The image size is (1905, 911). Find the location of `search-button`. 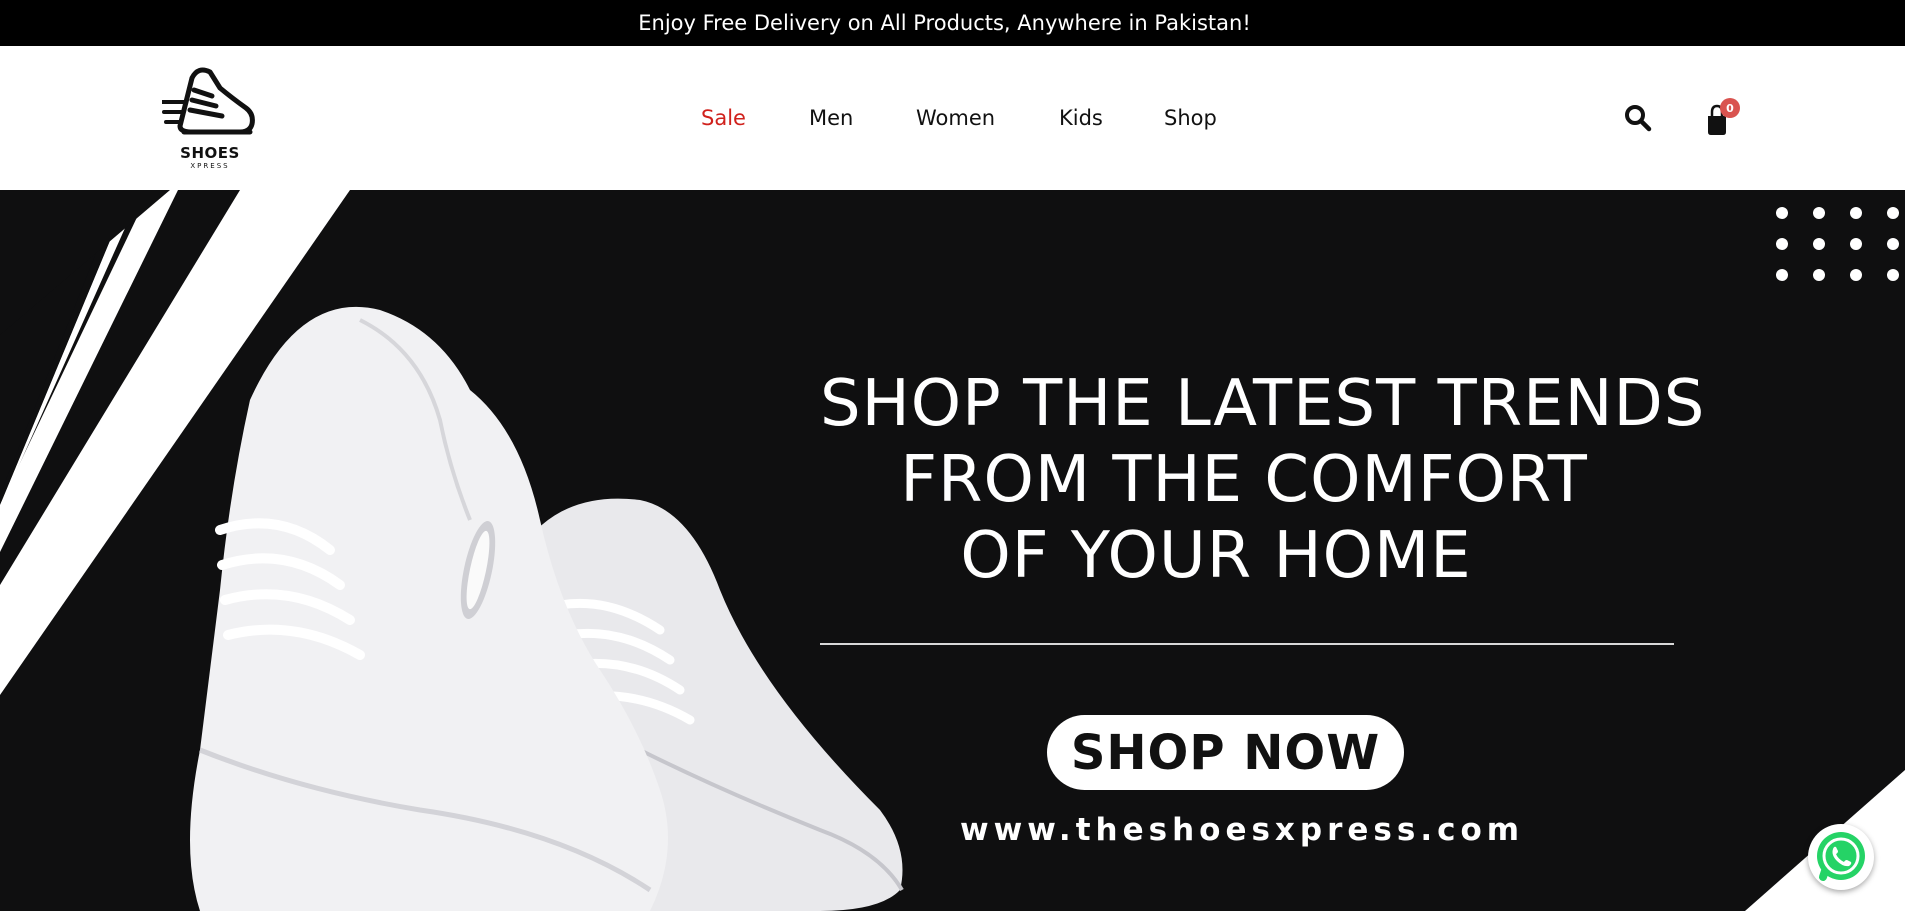

search-button is located at coordinates (1638, 118).